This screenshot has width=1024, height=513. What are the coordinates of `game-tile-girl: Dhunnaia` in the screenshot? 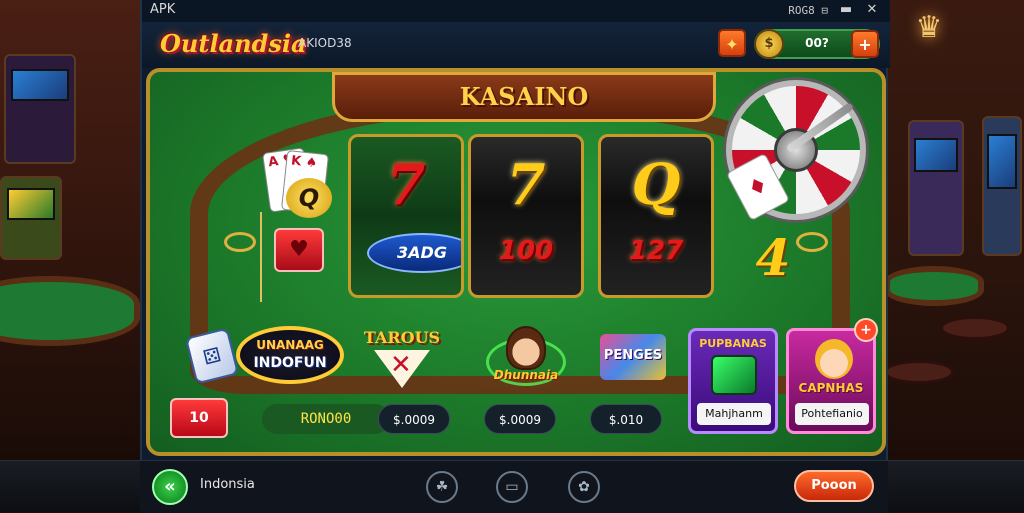 It's located at (526, 358).